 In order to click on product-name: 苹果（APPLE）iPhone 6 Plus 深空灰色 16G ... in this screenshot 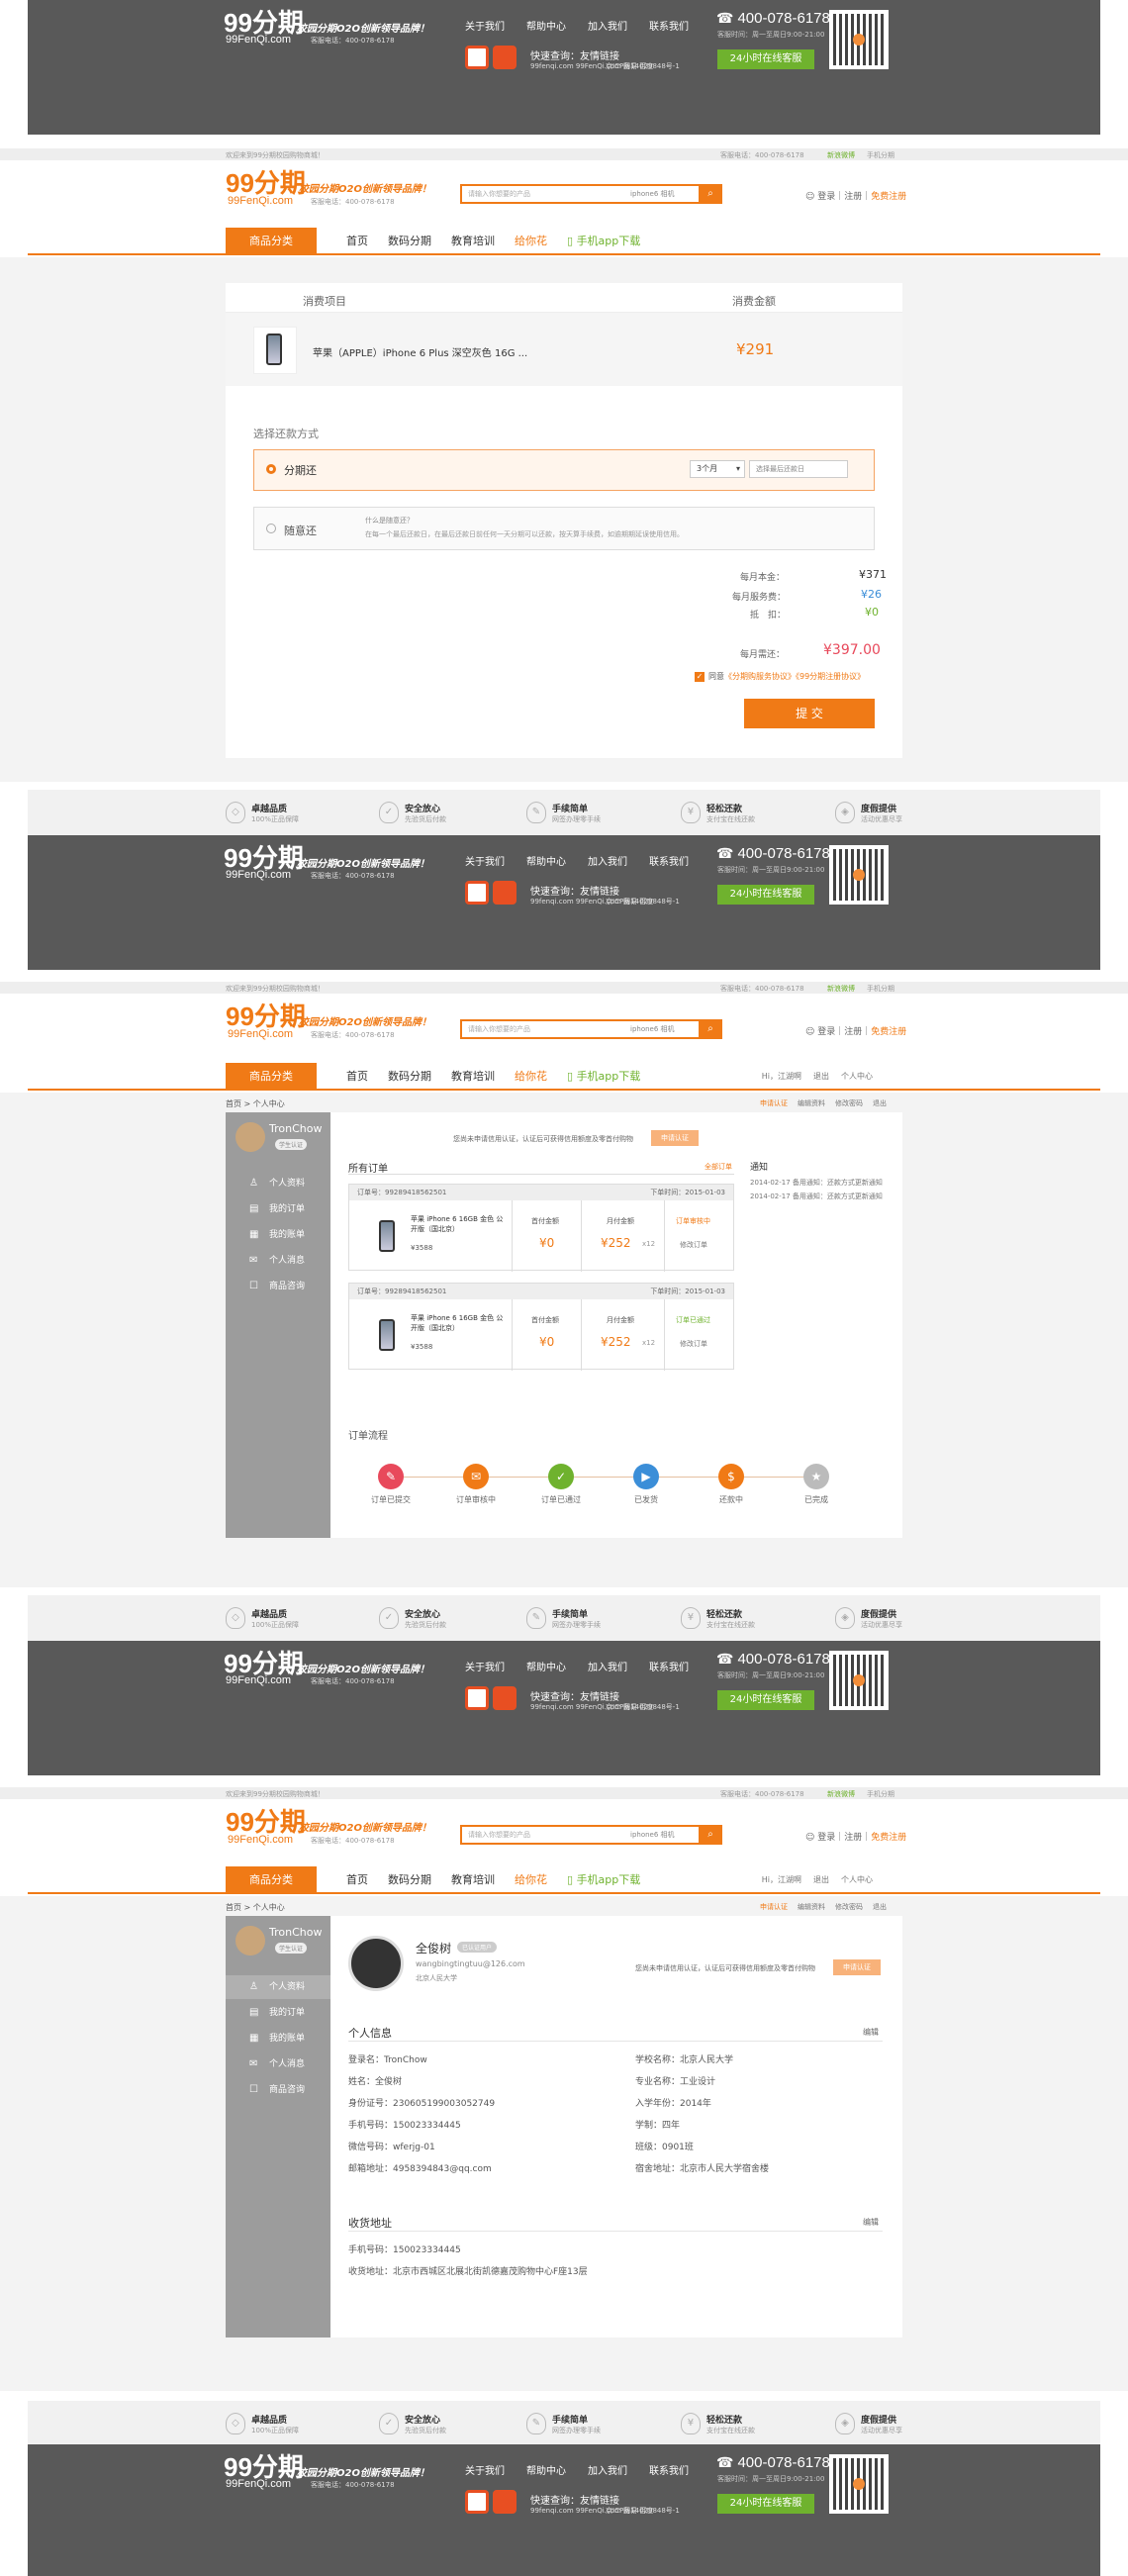, I will do `click(420, 351)`.